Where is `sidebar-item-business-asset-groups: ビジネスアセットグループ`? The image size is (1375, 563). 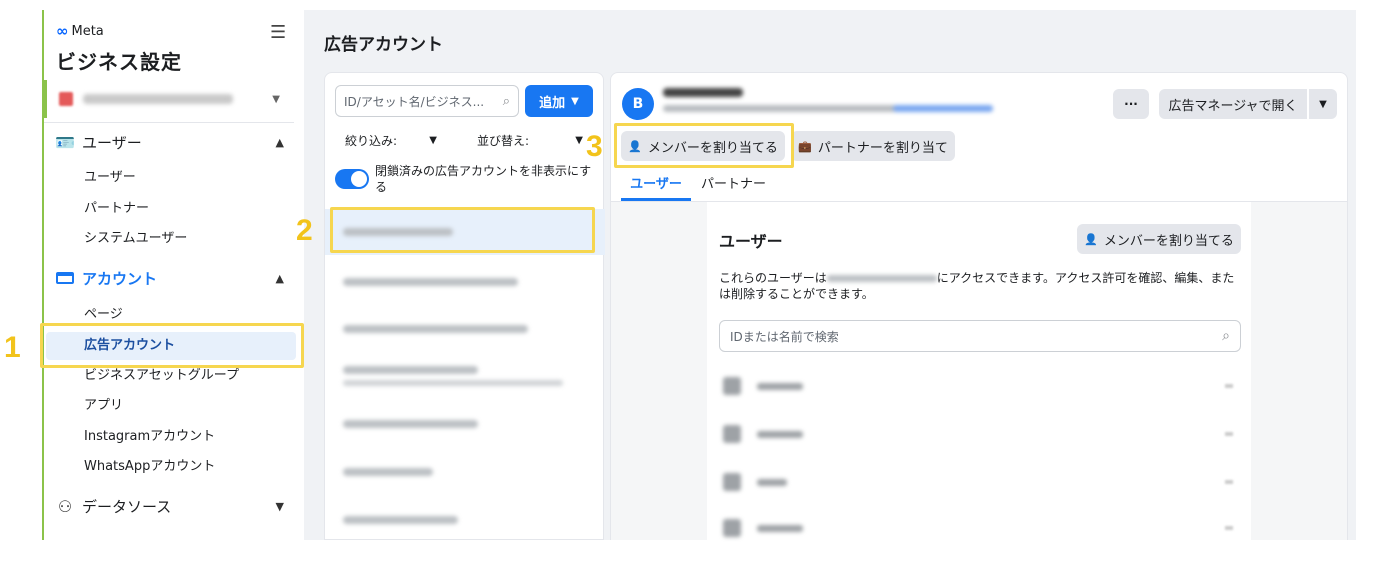
sidebar-item-business-asset-groups: ビジネスアセットグループ is located at coordinates (161, 376).